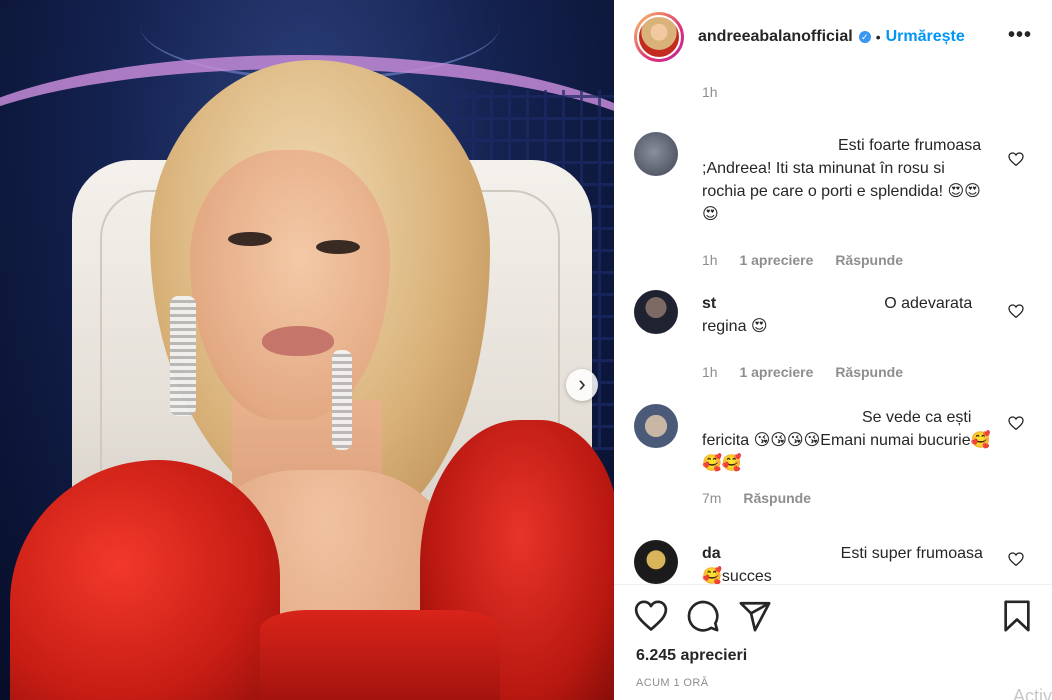 This screenshot has width=1052, height=700. What do you see at coordinates (1032, 693) in the screenshot?
I see `activate-watermark: Activ` at bounding box center [1032, 693].